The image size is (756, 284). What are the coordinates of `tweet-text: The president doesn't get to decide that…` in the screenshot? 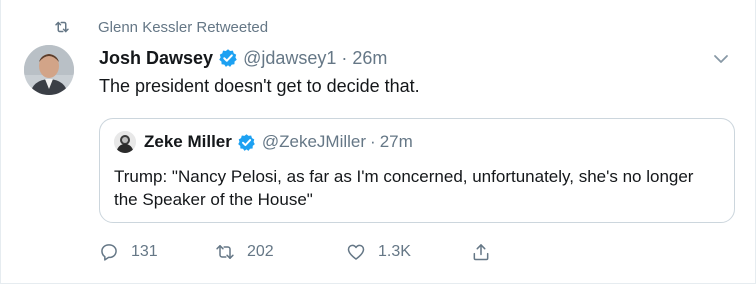 It's located at (259, 86).